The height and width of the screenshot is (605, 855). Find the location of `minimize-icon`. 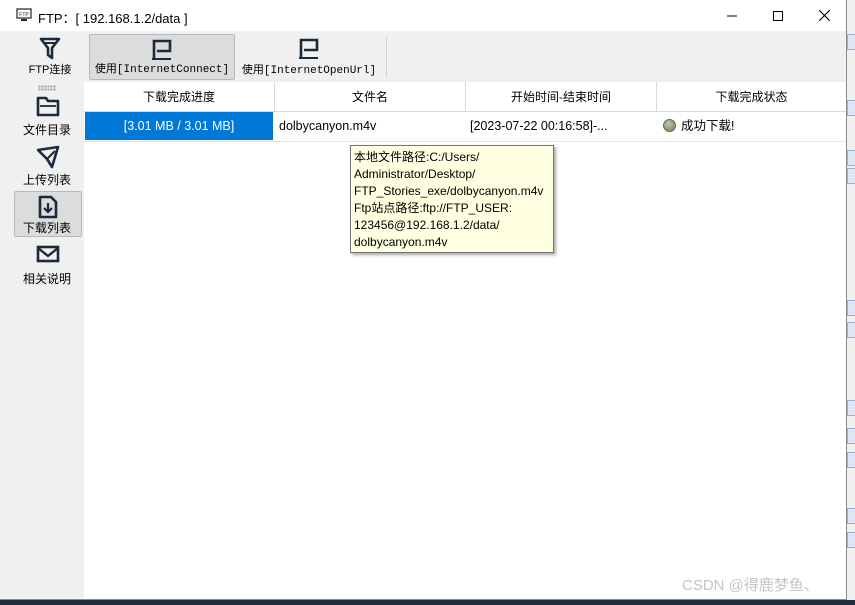

minimize-icon is located at coordinates (732, 15).